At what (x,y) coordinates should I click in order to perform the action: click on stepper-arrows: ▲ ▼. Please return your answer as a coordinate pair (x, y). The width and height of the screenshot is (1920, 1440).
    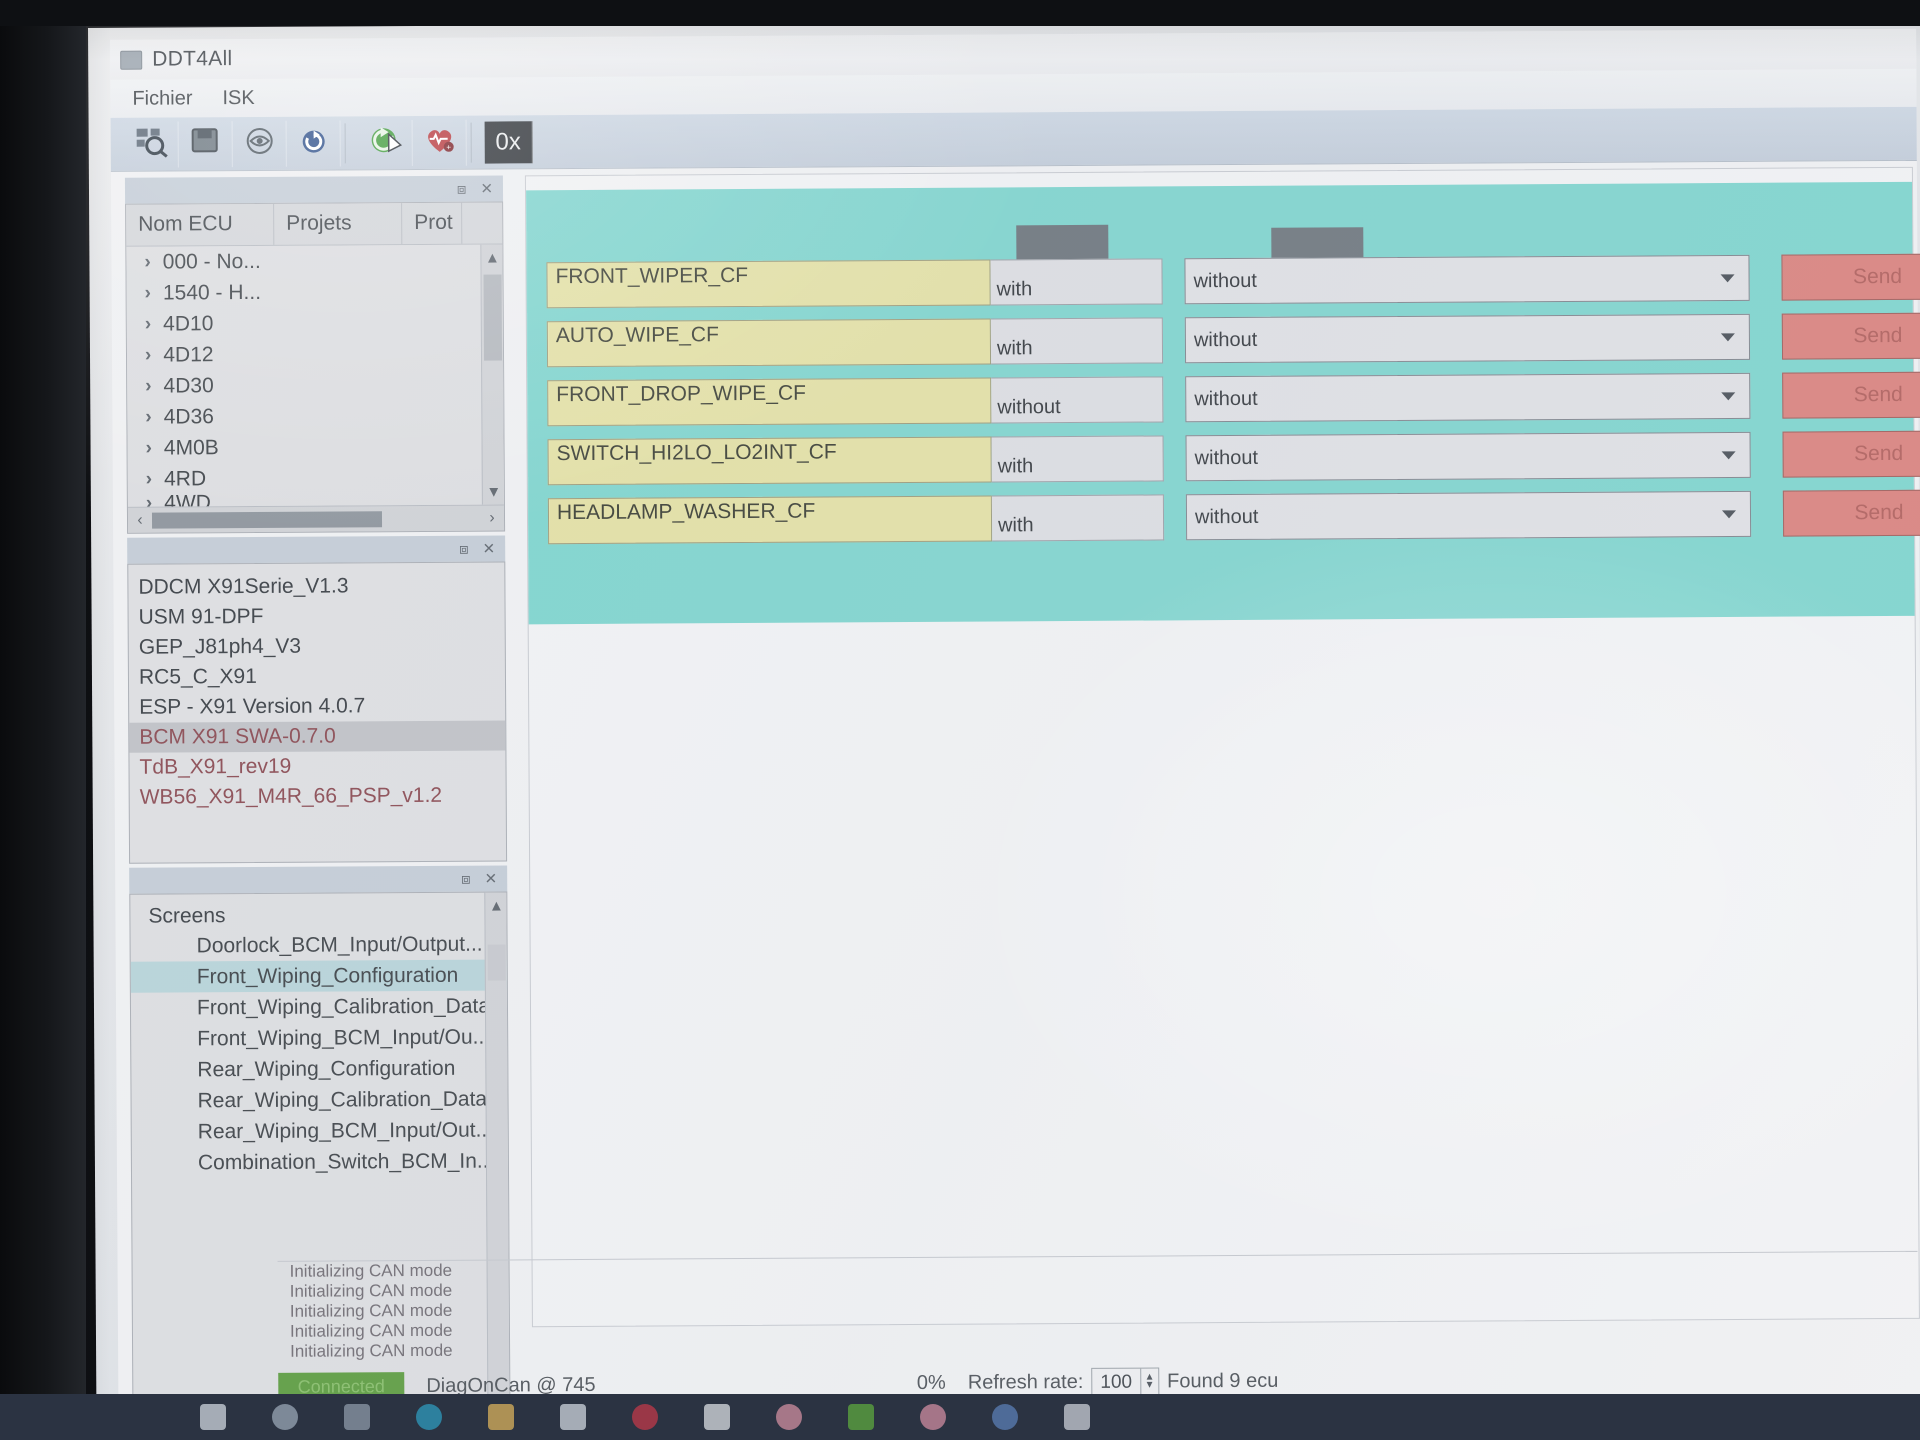
    Looking at the image, I should click on (1149, 1381).